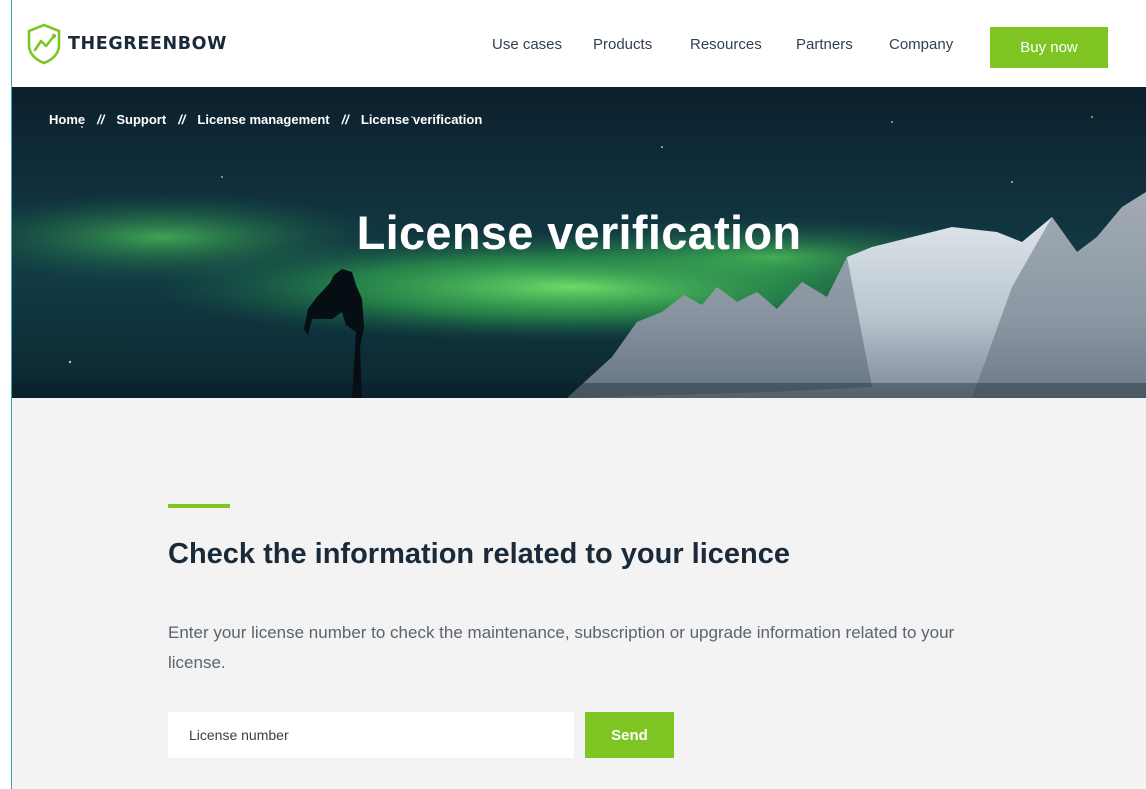 The width and height of the screenshot is (1146, 789). I want to click on license-number-input, so click(371, 735).